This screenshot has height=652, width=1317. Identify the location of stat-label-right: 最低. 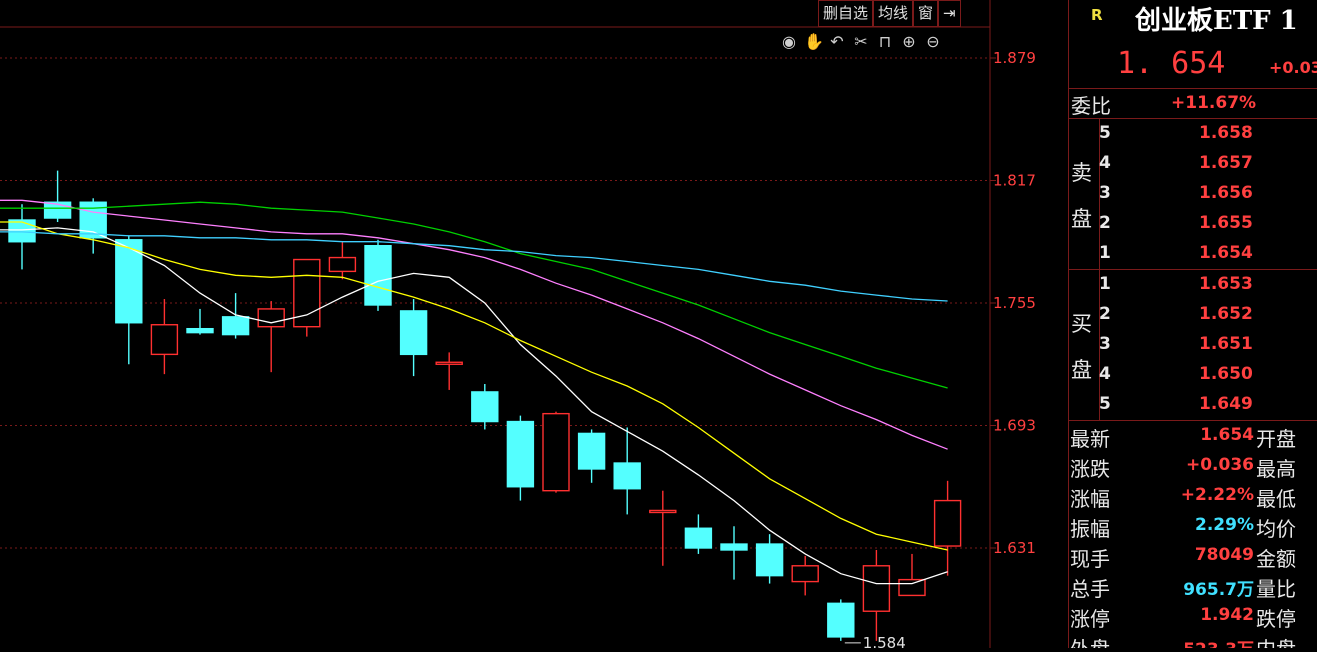
(1276, 499).